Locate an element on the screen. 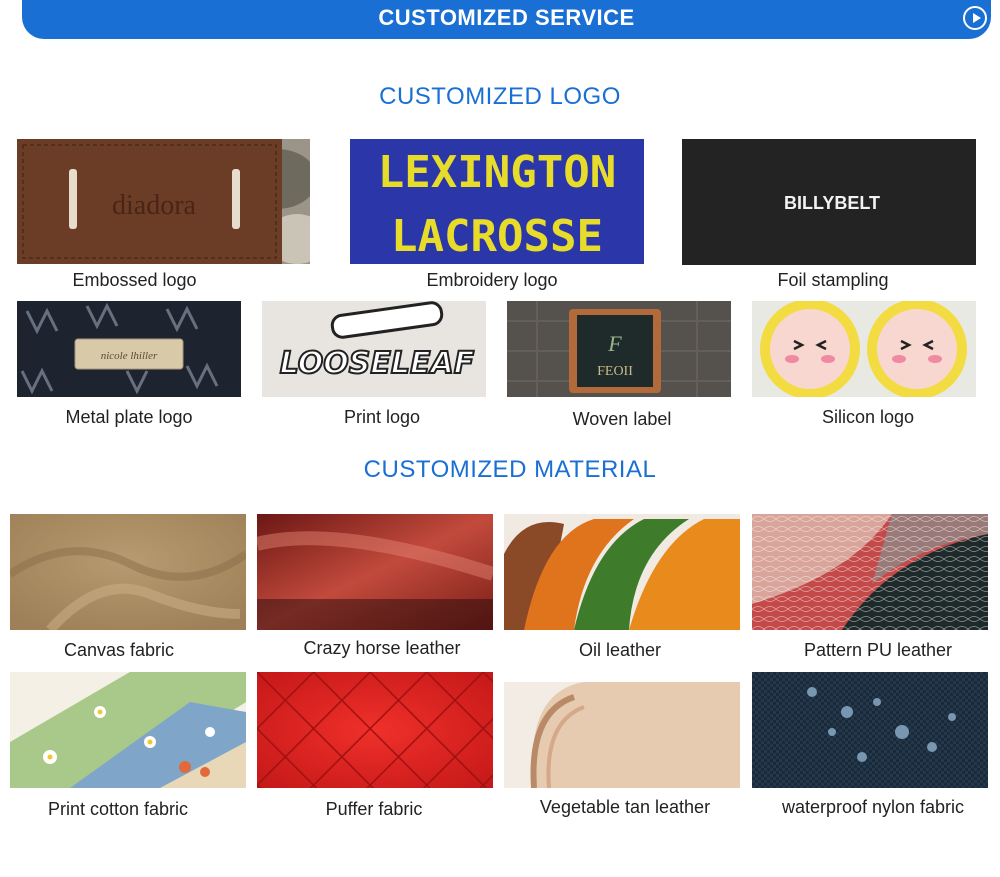 This screenshot has width=1000, height=877. canvas-fabric-image is located at coordinates (128, 572).